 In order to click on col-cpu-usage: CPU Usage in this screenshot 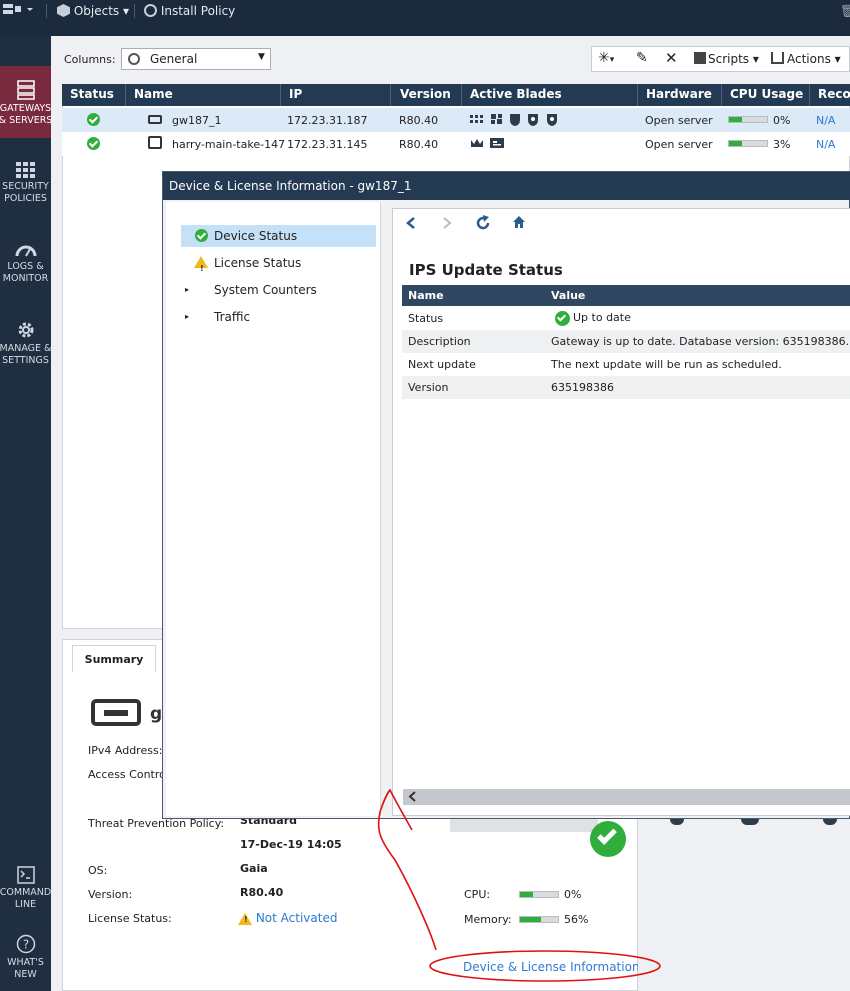, I will do `click(766, 94)`.